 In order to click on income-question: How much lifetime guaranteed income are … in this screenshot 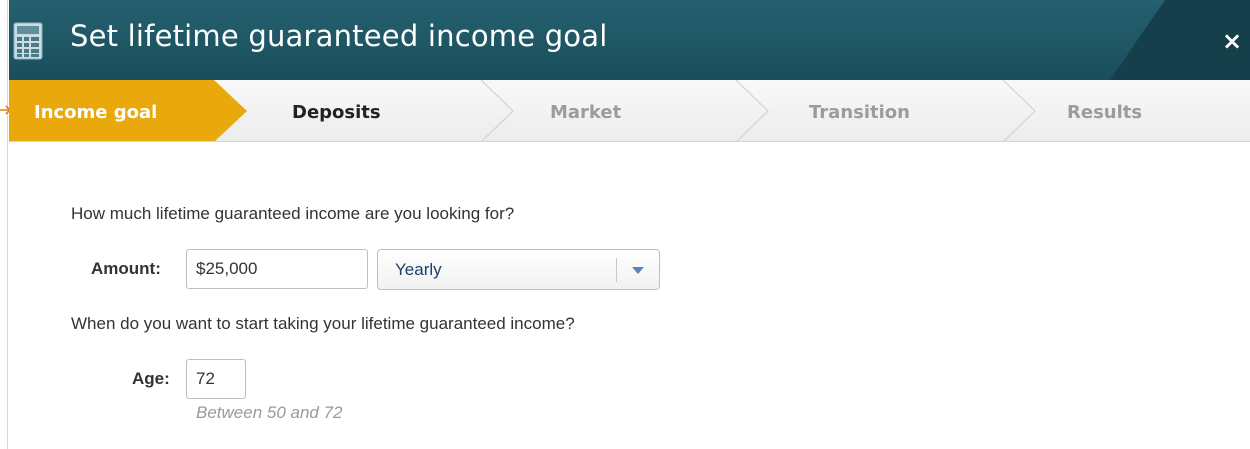, I will do `click(293, 213)`.